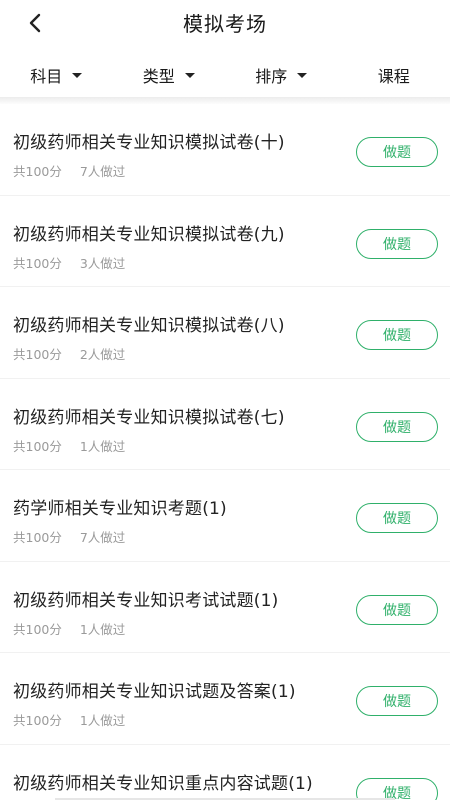 The height and width of the screenshot is (800, 450). What do you see at coordinates (149, 417) in the screenshot?
I see `exam-title: 初级药师相关专业知识模拟试卷(七)` at bounding box center [149, 417].